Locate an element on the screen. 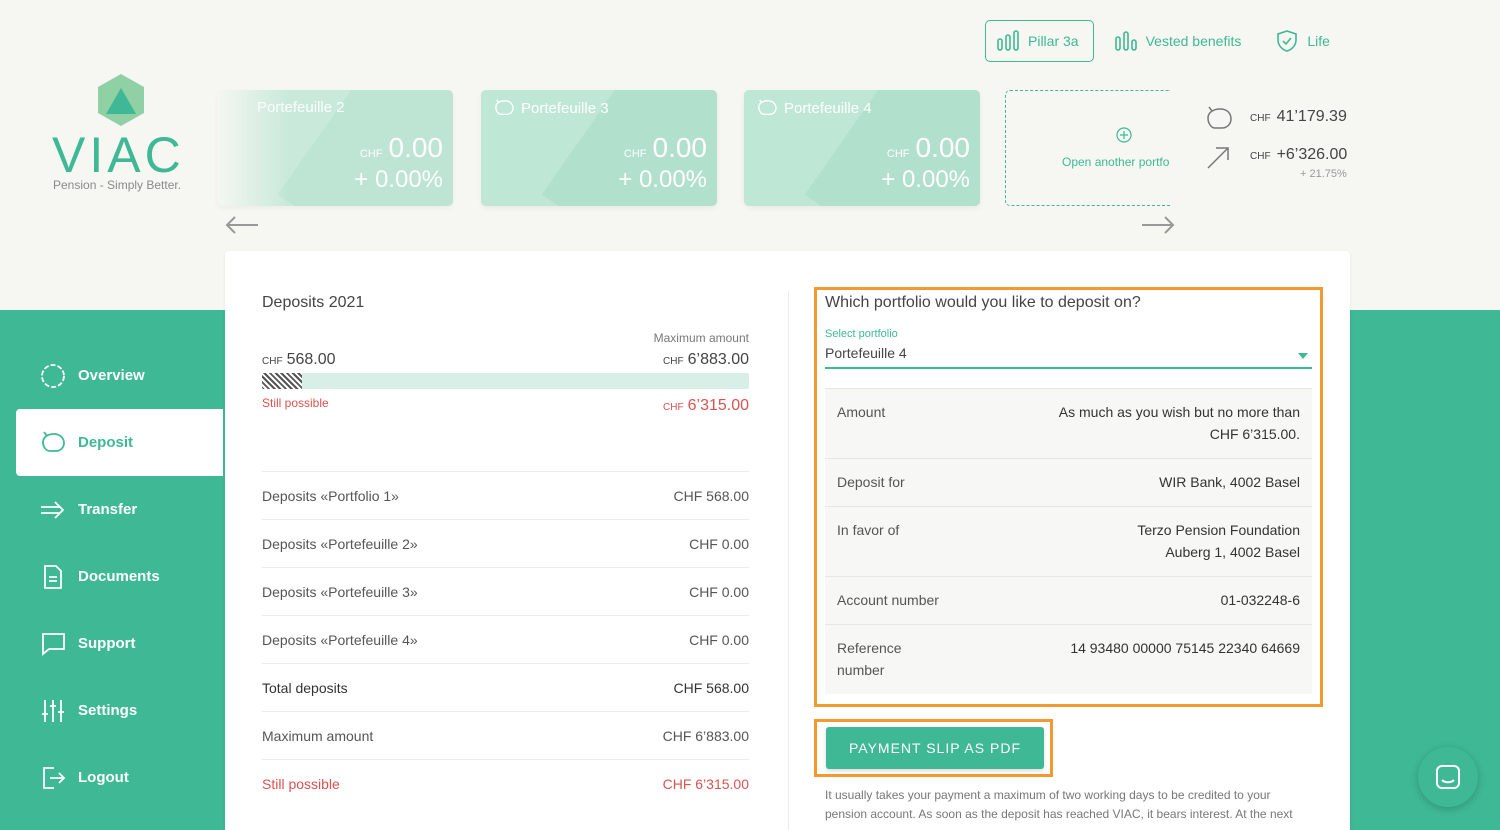  deposit-row: Total deposits CHF 568.00 is located at coordinates (505, 687).